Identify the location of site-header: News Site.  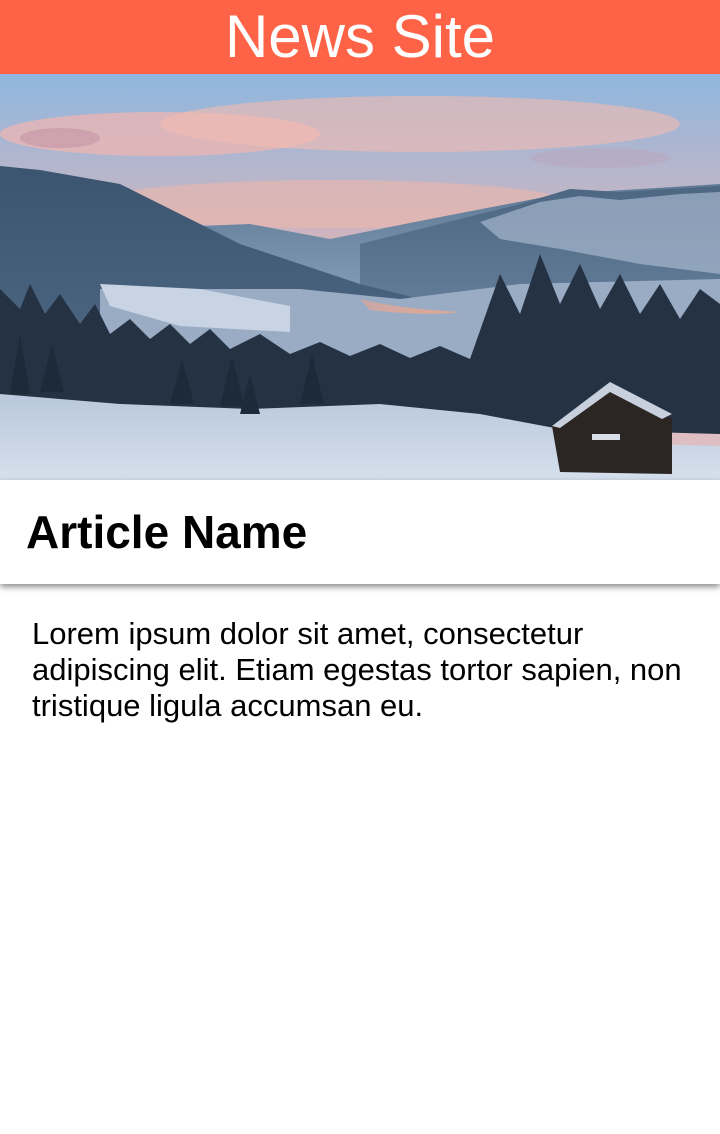
(360, 37).